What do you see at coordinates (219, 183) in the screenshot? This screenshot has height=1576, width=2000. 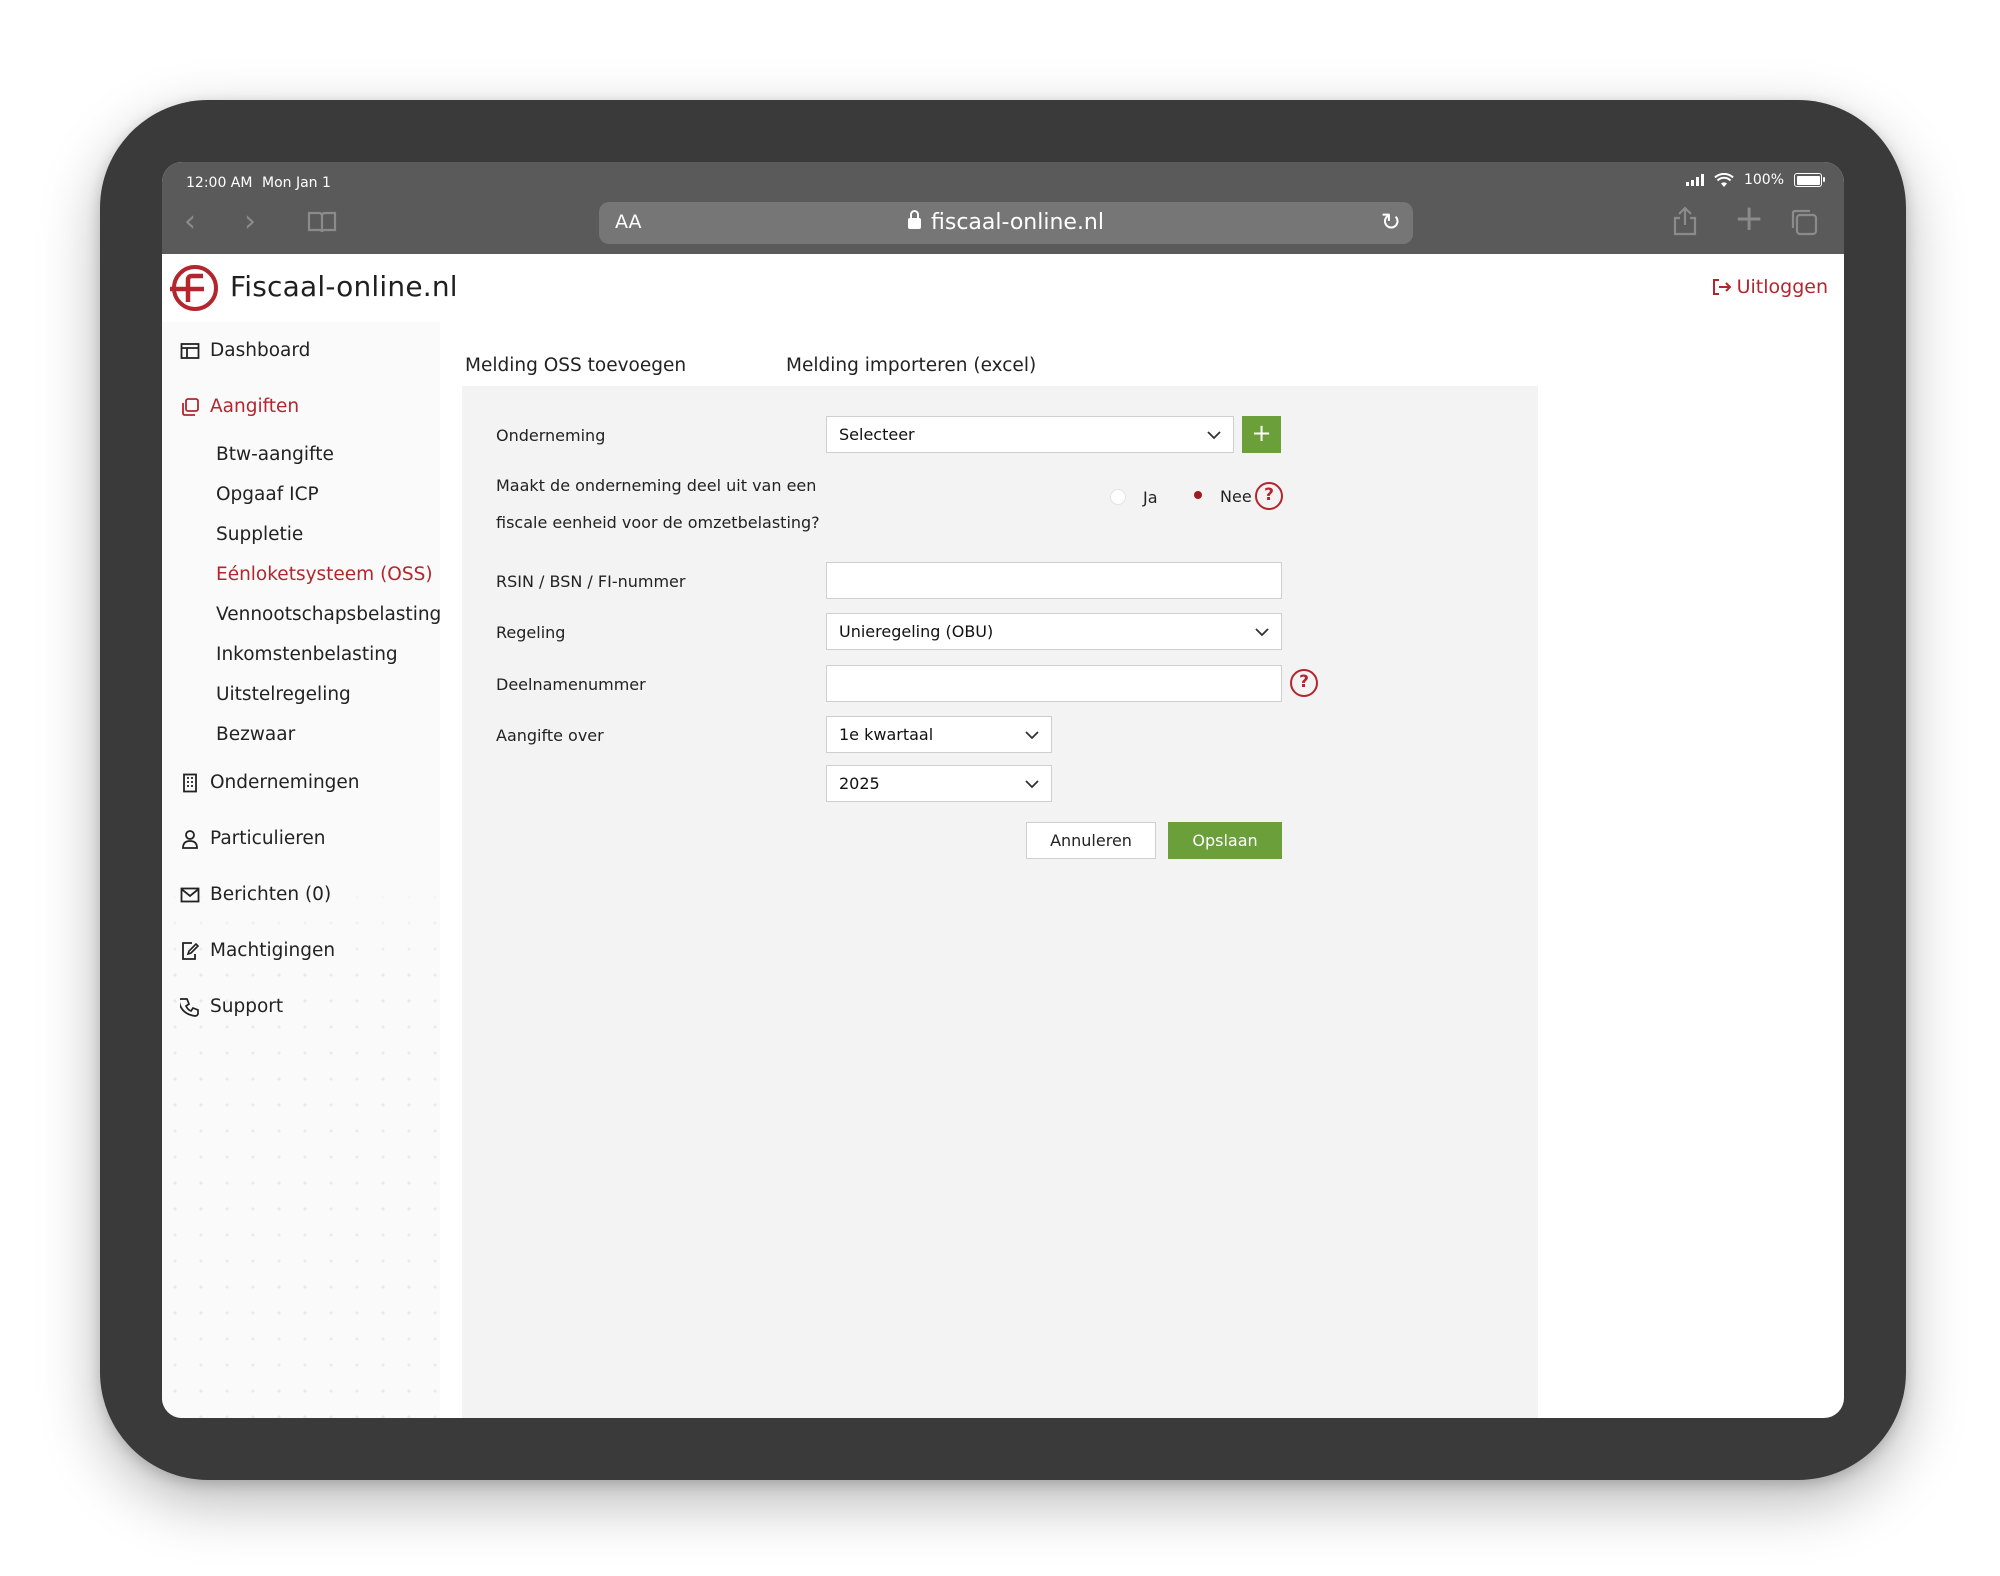 I see `status-time: 12:00 AM` at bounding box center [219, 183].